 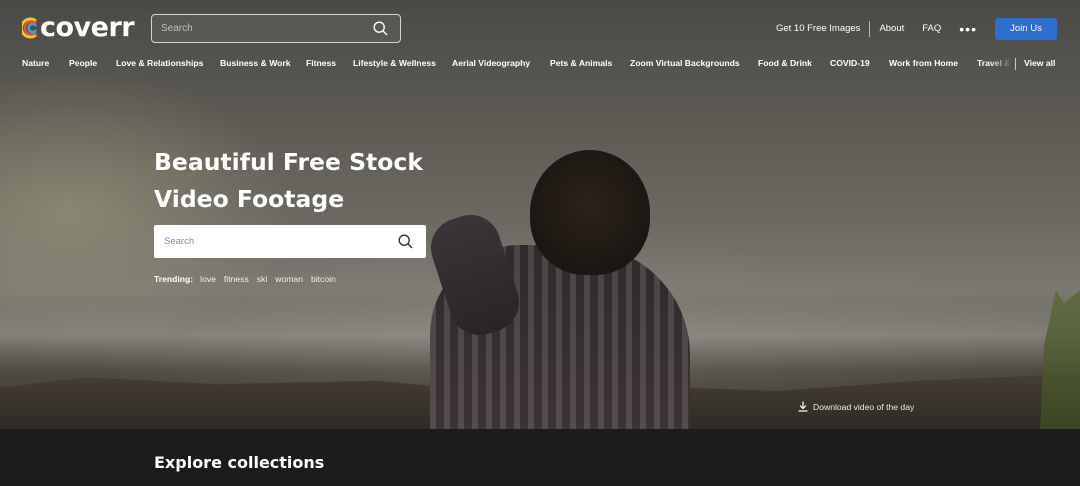 What do you see at coordinates (870, 28) in the screenshot?
I see `header-divider` at bounding box center [870, 28].